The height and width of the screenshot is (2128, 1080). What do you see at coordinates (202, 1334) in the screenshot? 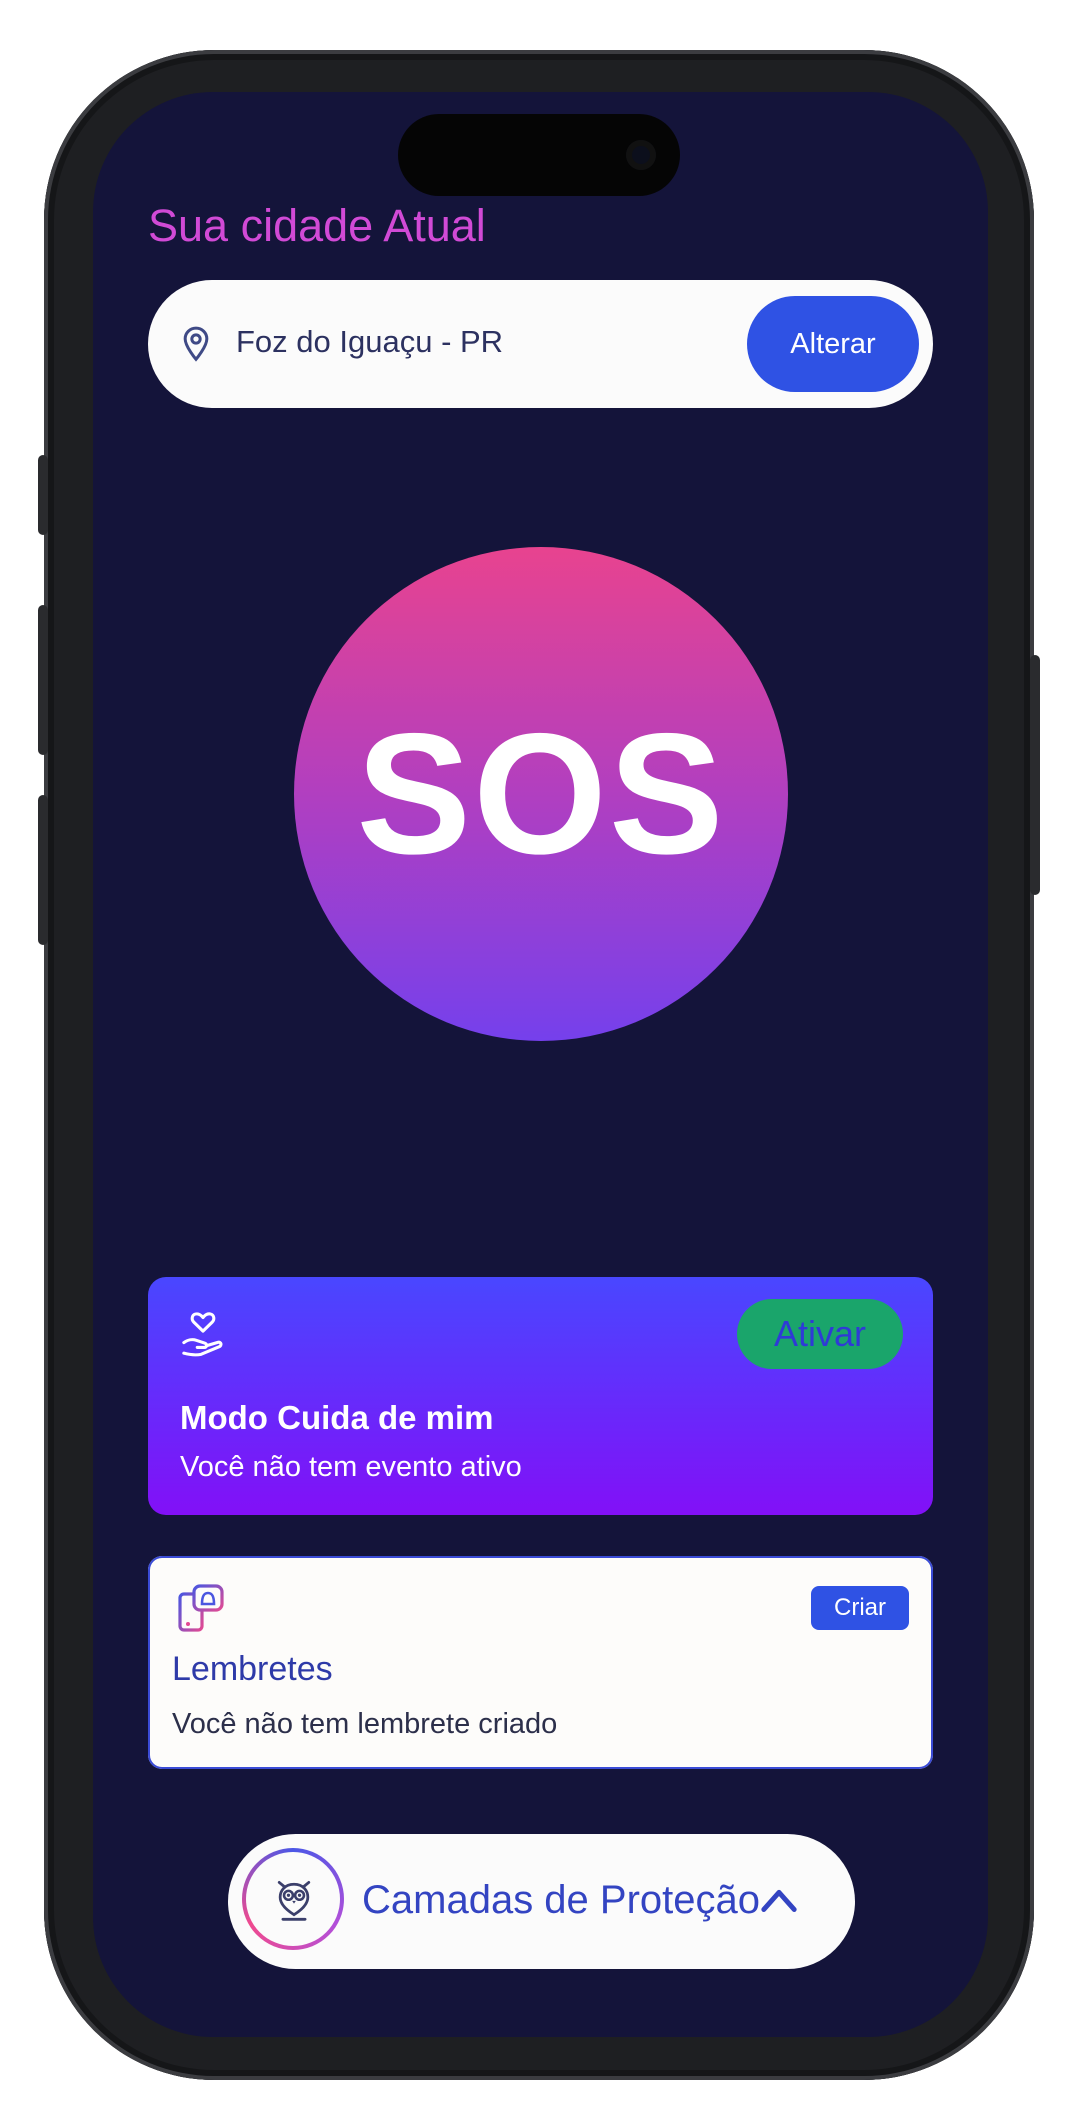
I see `heart-hand-icon` at bounding box center [202, 1334].